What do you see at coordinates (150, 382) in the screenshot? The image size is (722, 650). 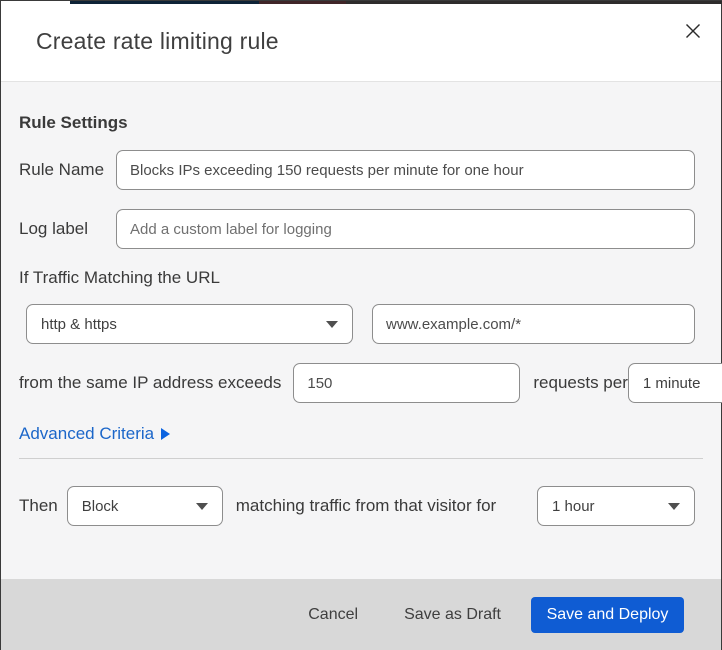 I see `threshold-prefix-text: from the same IP address exceeds` at bounding box center [150, 382].